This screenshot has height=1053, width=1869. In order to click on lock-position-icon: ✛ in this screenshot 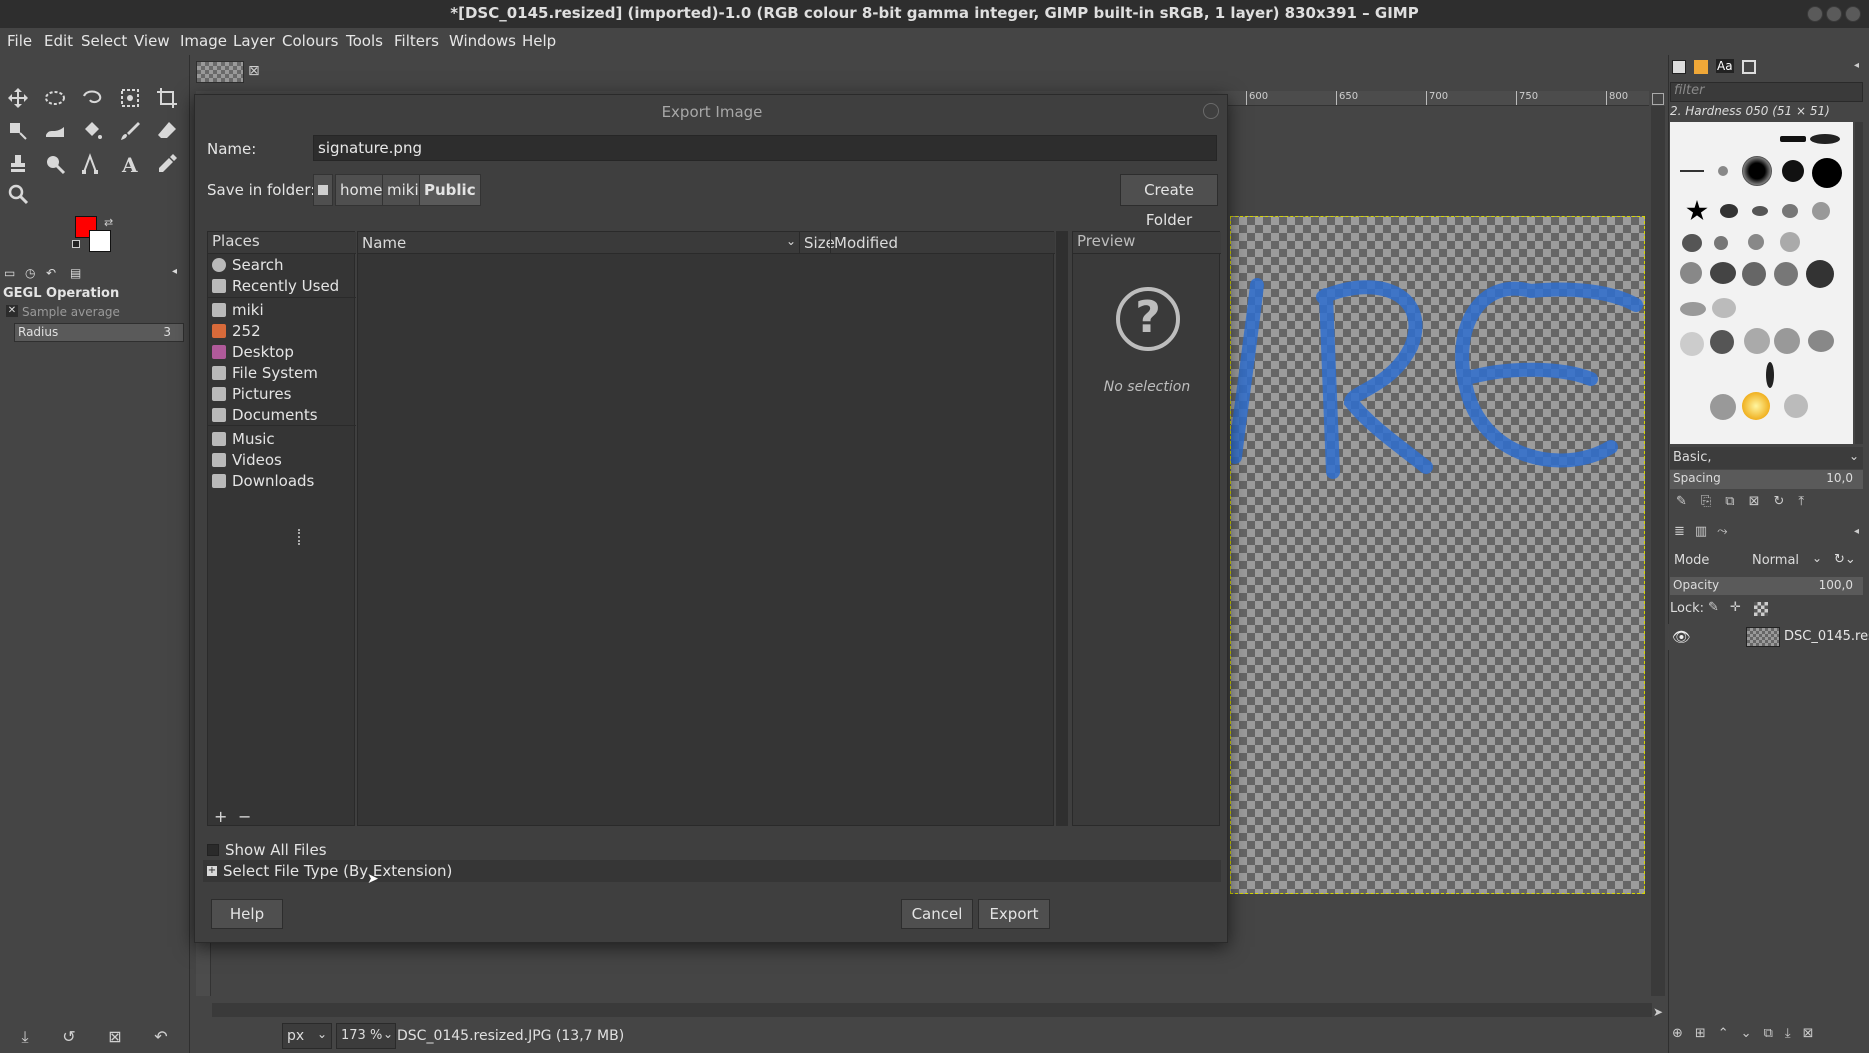, I will do `click(1735, 607)`.